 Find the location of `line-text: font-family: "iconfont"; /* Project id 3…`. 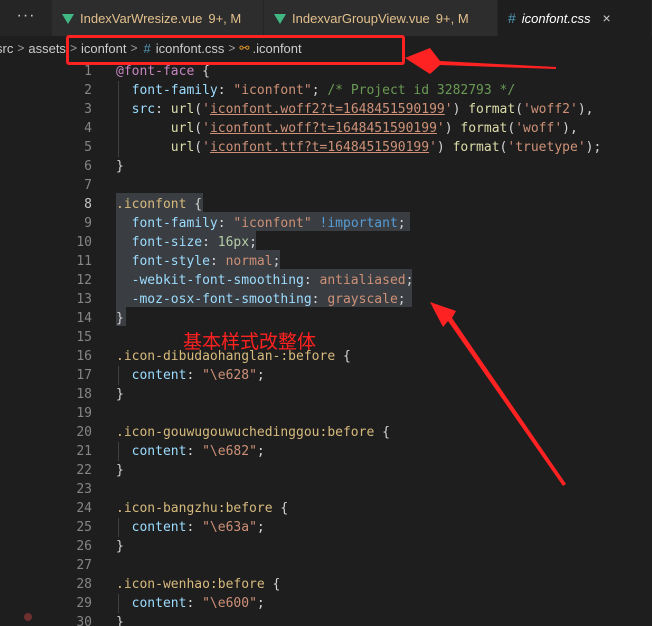

line-text: font-family: "iconfont"; /* Project id 3… is located at coordinates (323, 90).